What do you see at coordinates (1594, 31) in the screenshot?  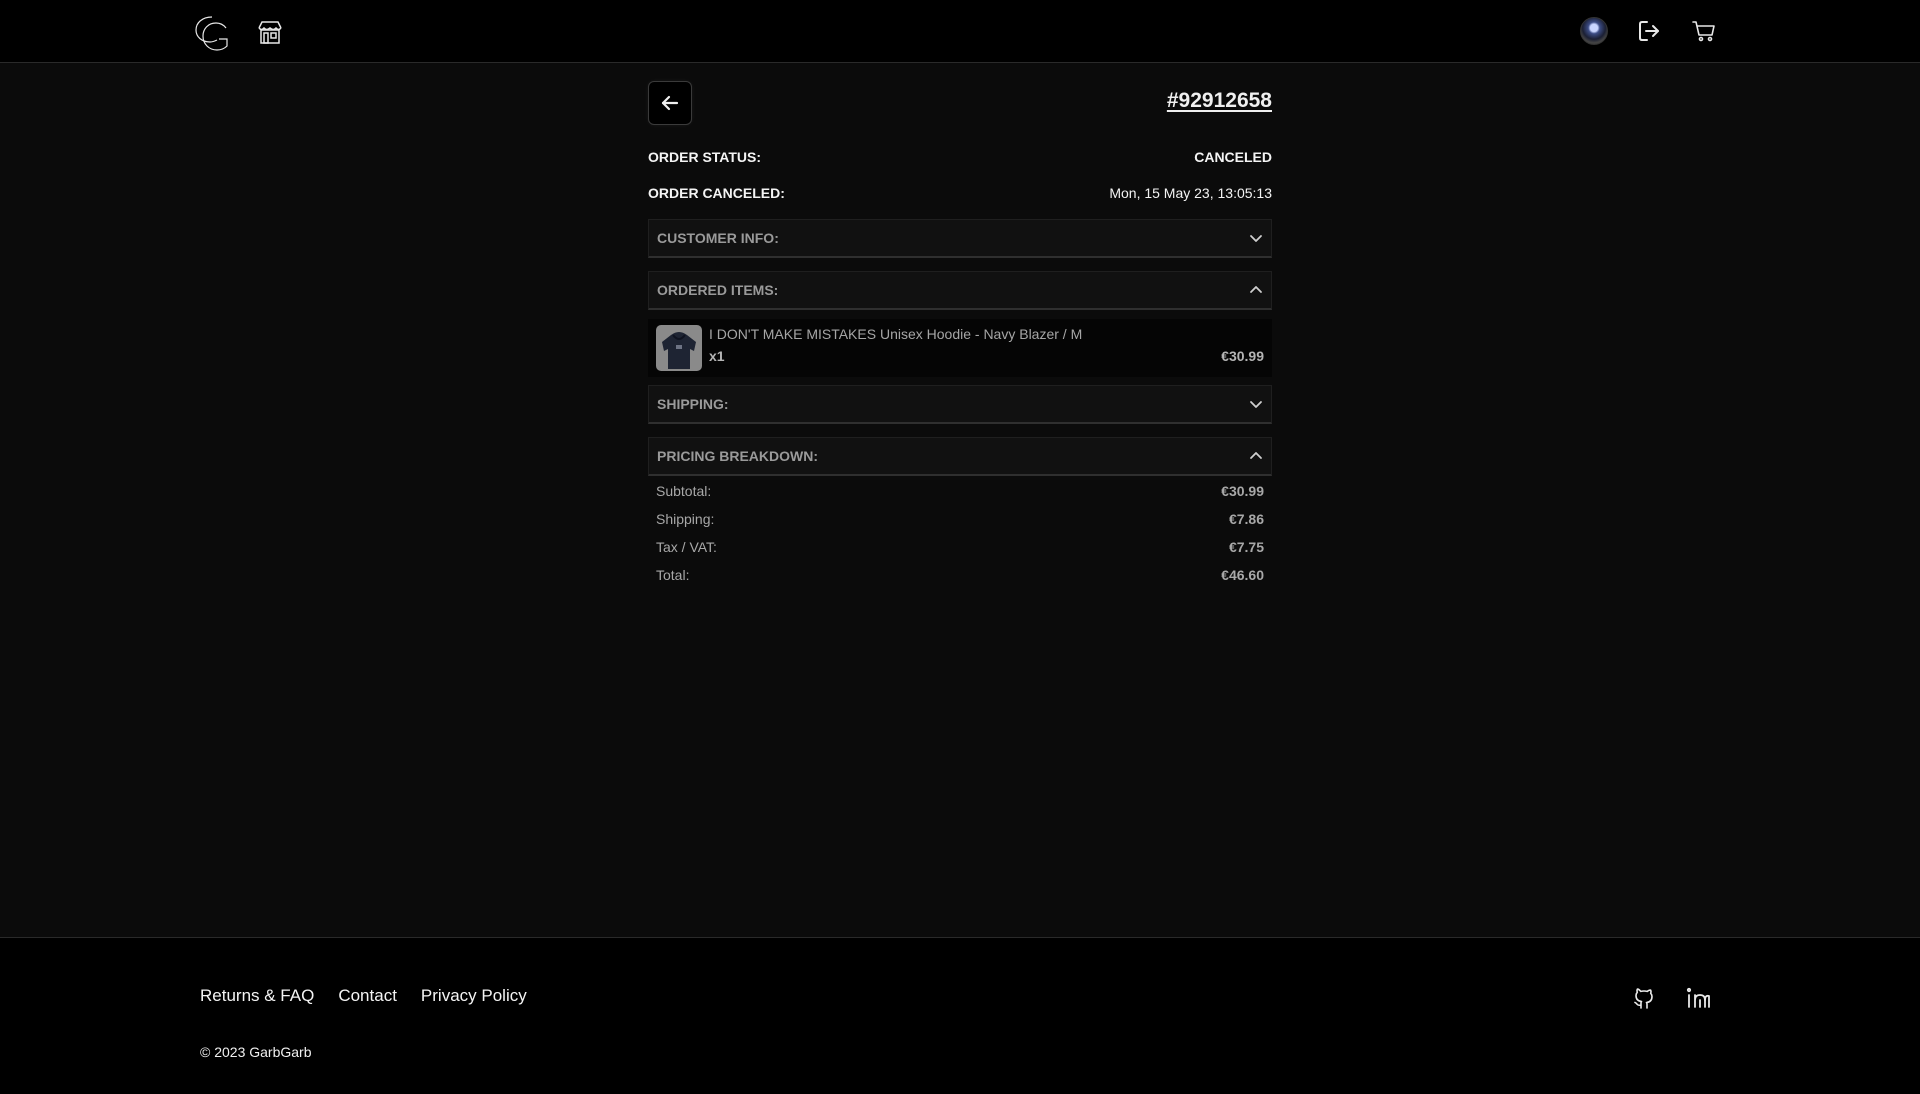 I see `user-avatar` at bounding box center [1594, 31].